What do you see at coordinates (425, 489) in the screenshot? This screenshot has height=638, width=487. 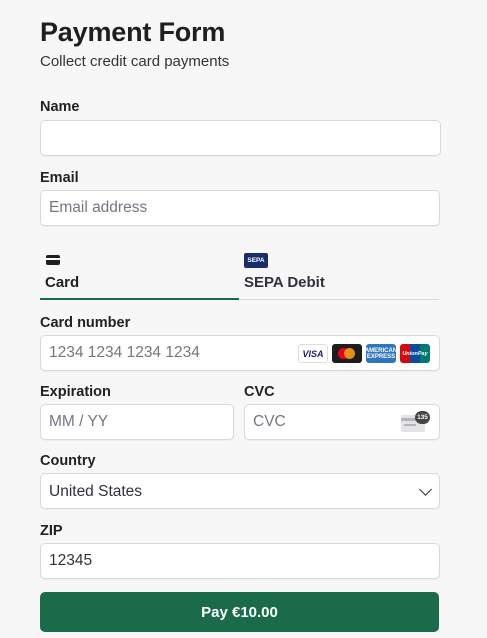 I see `chevron-down-icon` at bounding box center [425, 489].